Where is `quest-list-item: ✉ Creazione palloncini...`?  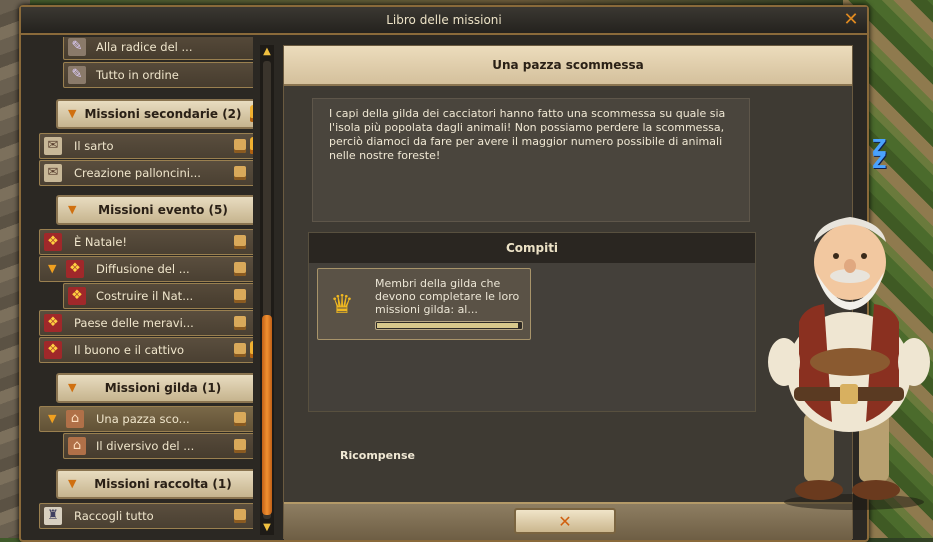
quest-list-item: ✉ Creazione palloncini... is located at coordinates (146, 173).